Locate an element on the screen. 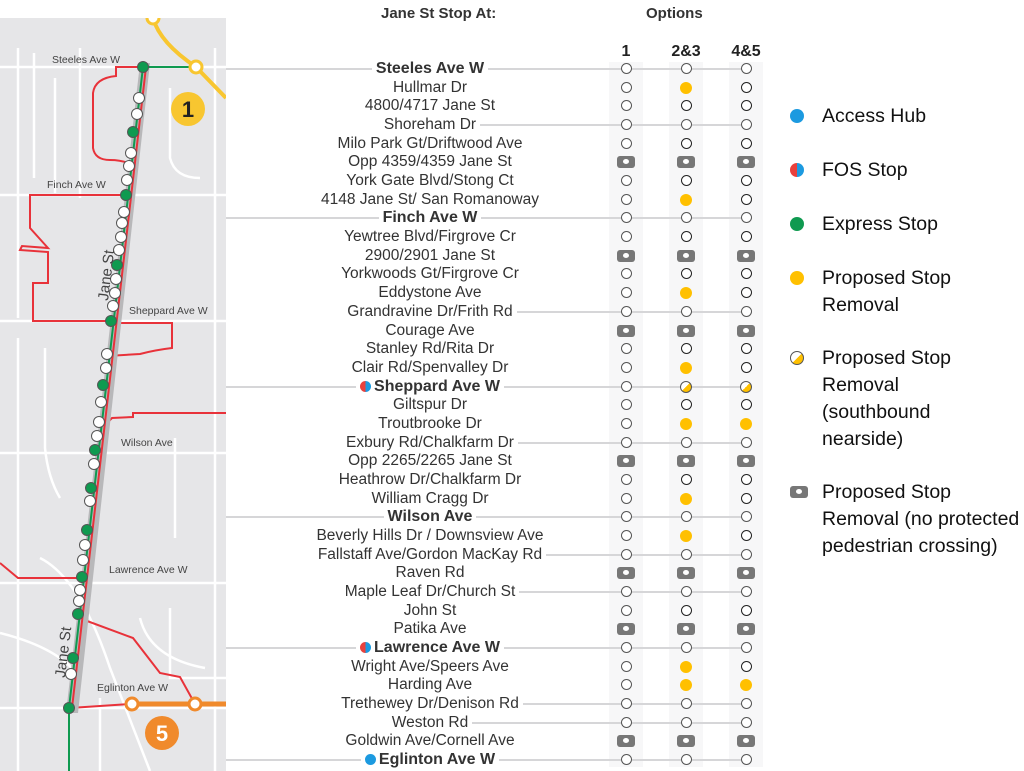 This screenshot has width=1024, height=771. stop-row: Raven Rd is located at coordinates (390, 572).